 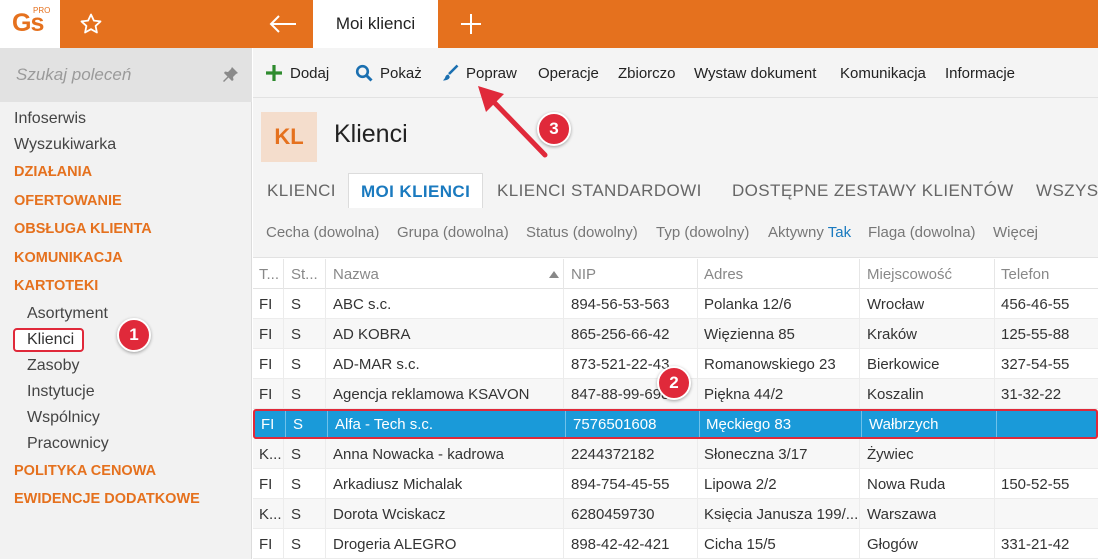 I want to click on filter-status: Status (dowolny), so click(x=582, y=232).